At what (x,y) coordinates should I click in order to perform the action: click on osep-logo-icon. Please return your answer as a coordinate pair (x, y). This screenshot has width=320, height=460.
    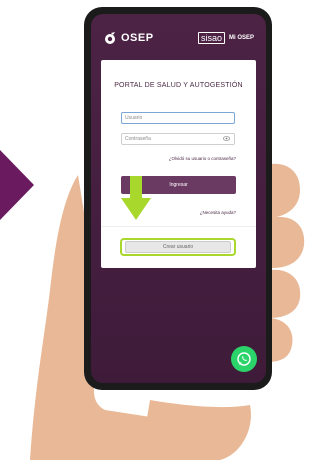
    Looking at the image, I should click on (110, 38).